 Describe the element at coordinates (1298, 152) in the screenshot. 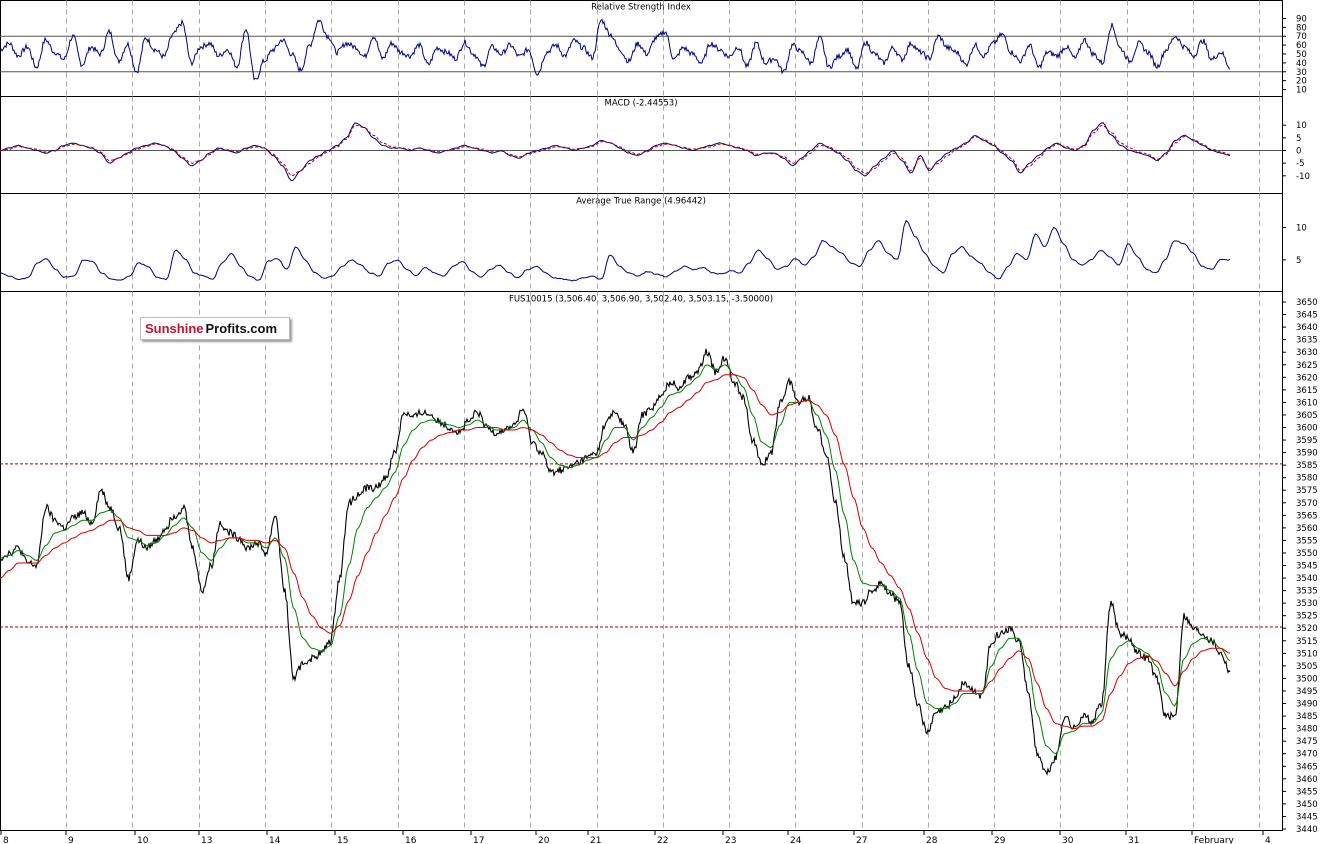

I see `macd-tick-label: 0` at that location.